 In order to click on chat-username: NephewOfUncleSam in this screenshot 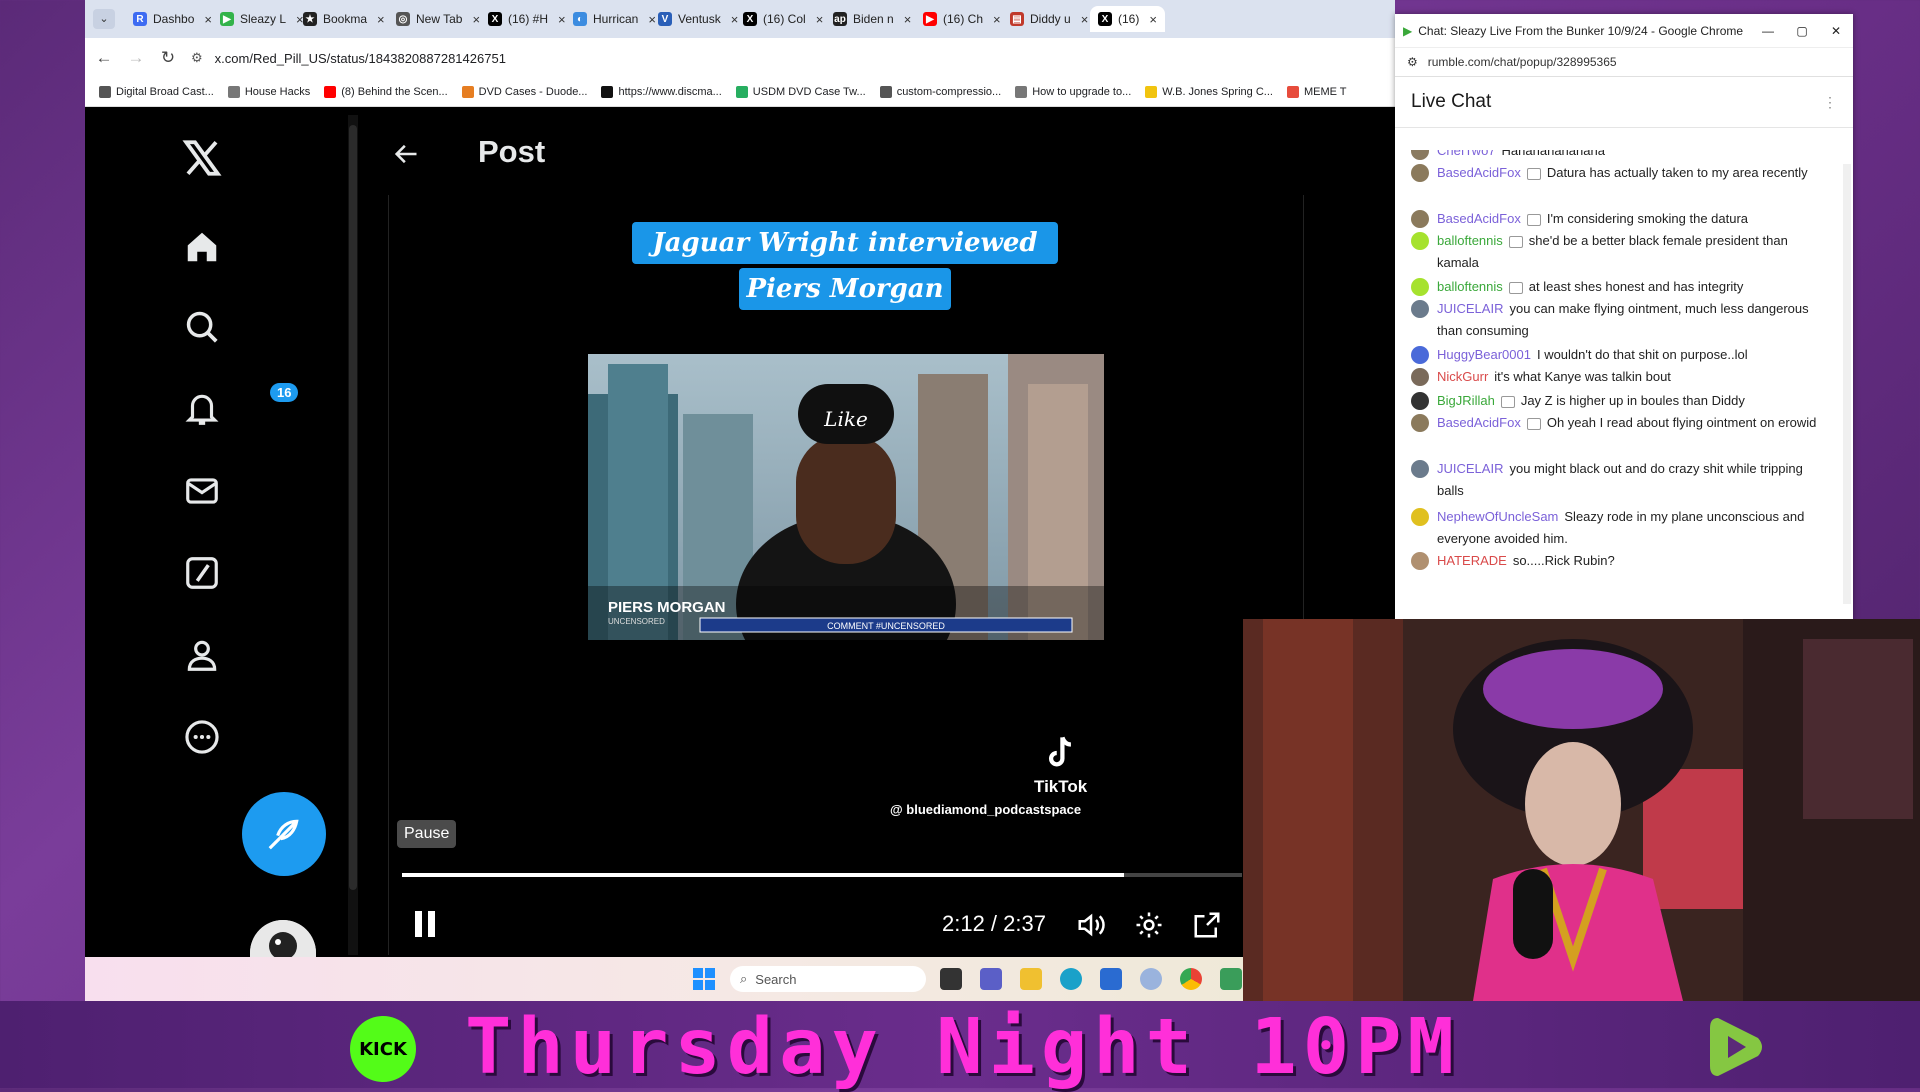, I will do `click(1497, 516)`.